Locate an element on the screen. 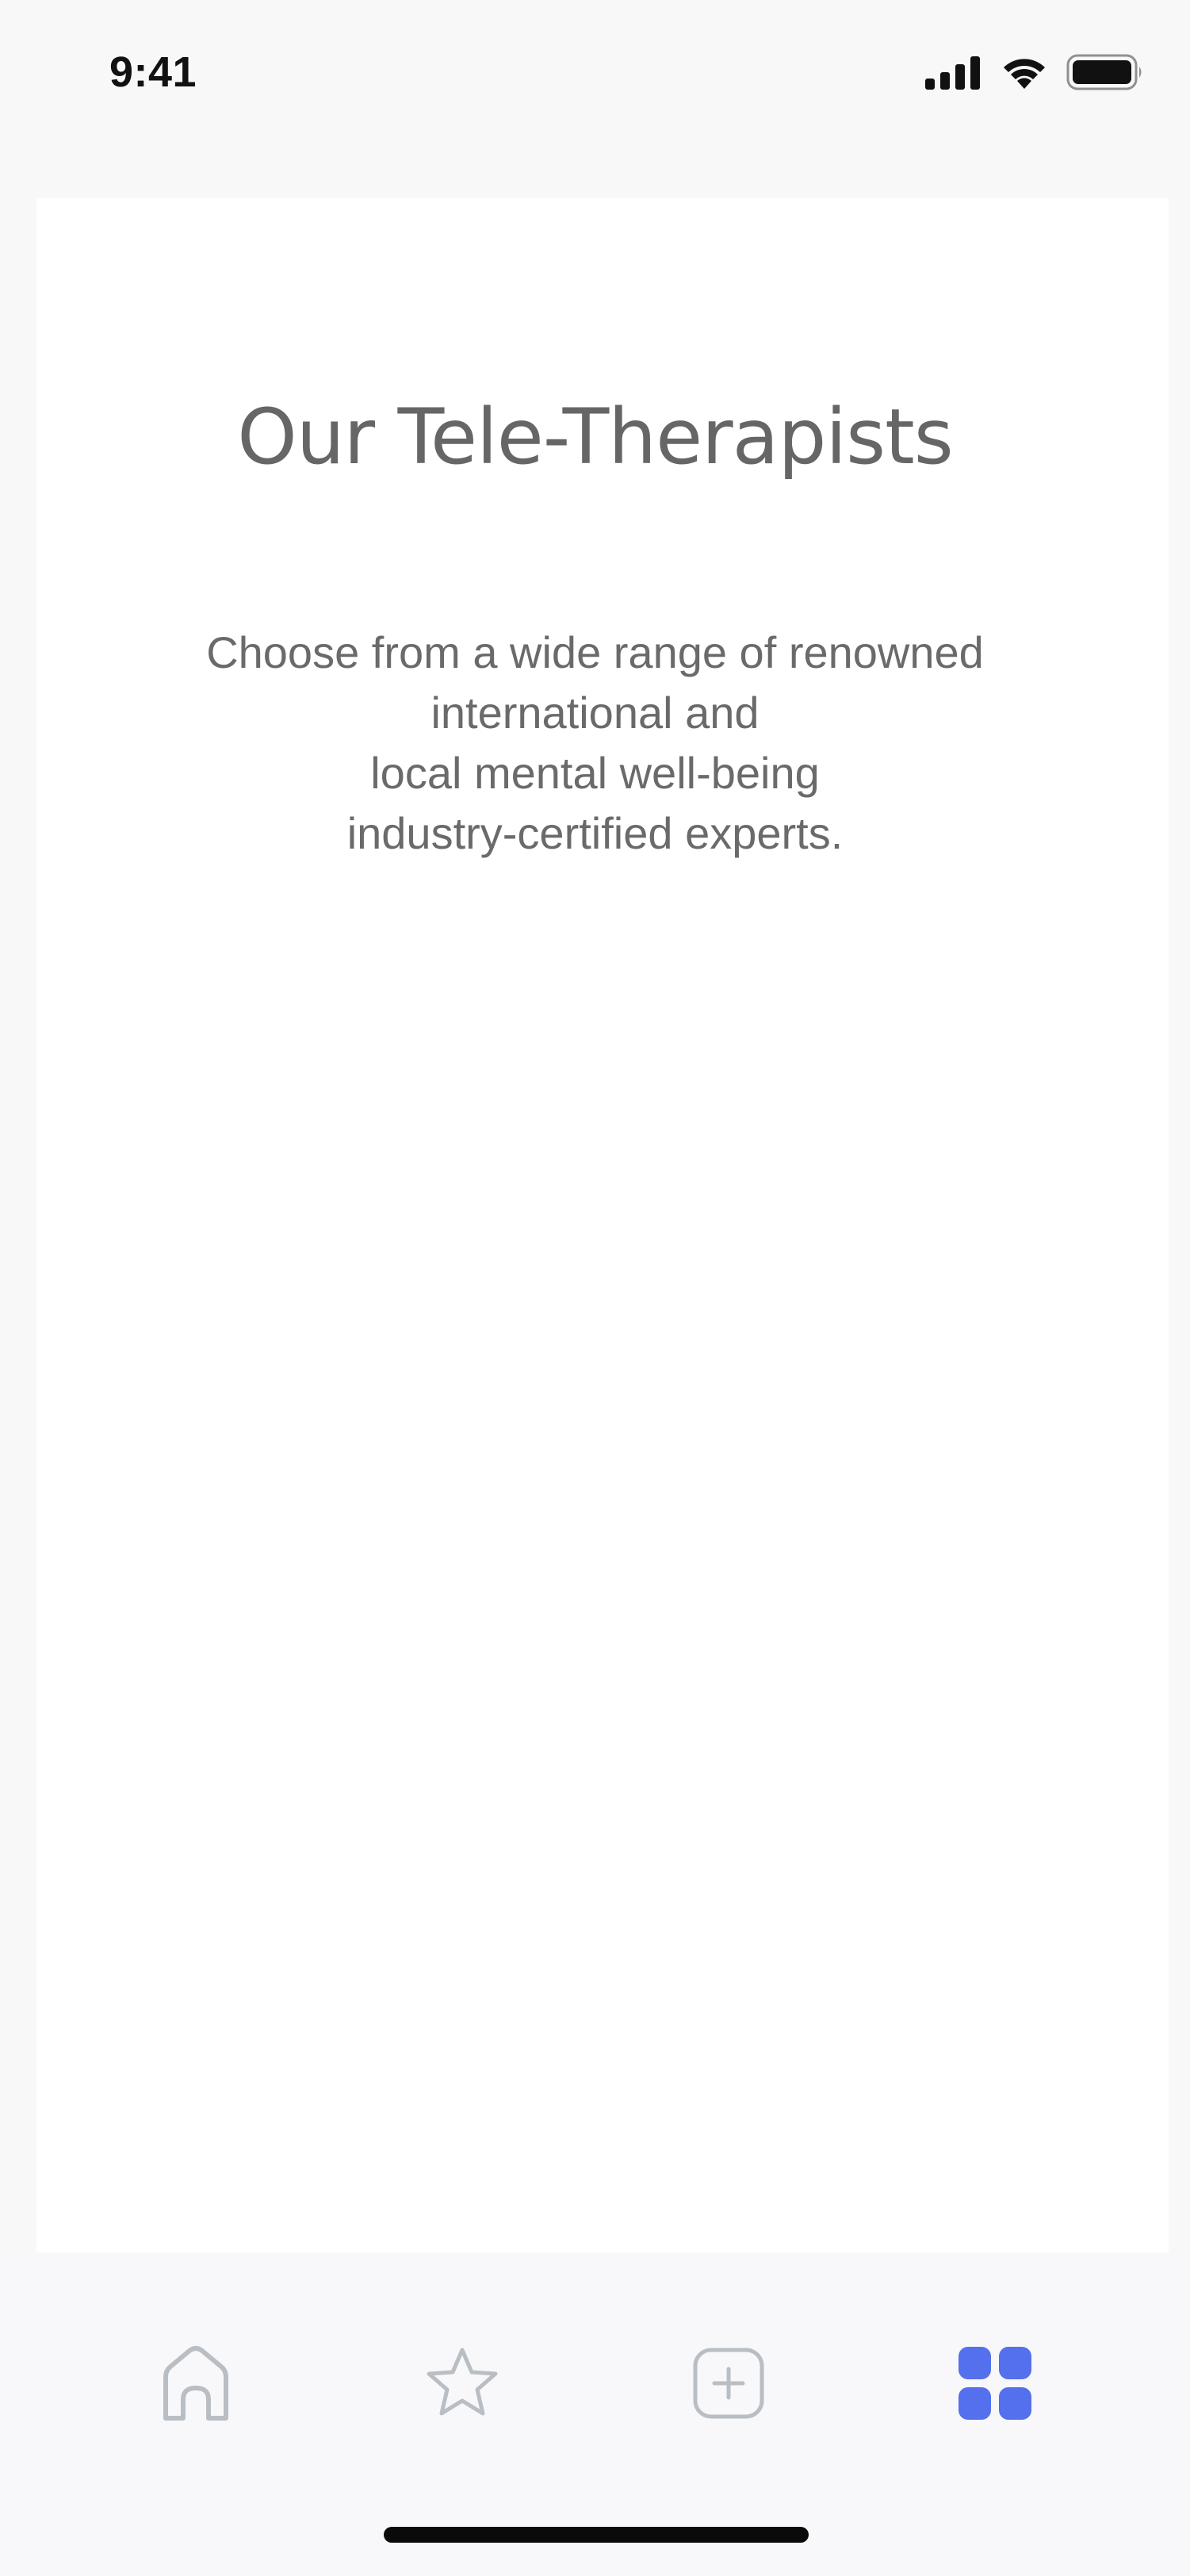 The width and height of the screenshot is (1190, 2576). battery-icon is located at coordinates (1105, 74).